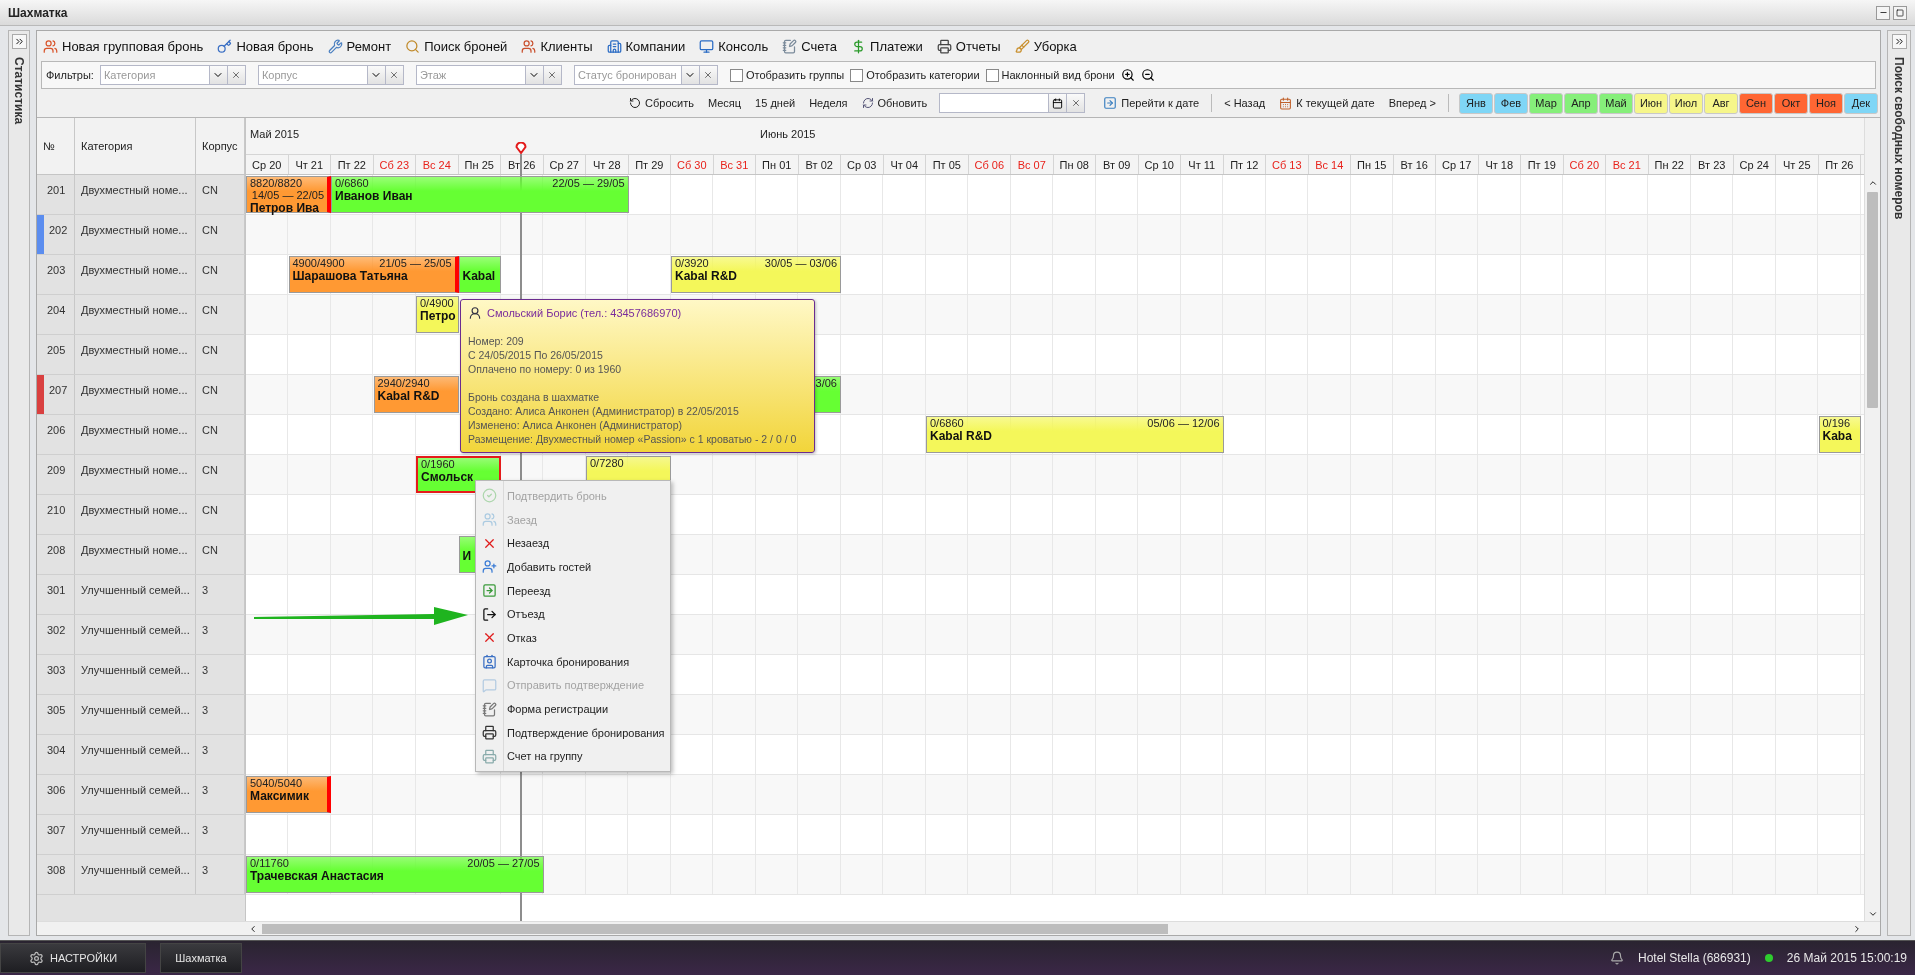 This screenshot has height=975, width=1915. I want to click on toolbar-button: Отчеты, so click(968, 46).